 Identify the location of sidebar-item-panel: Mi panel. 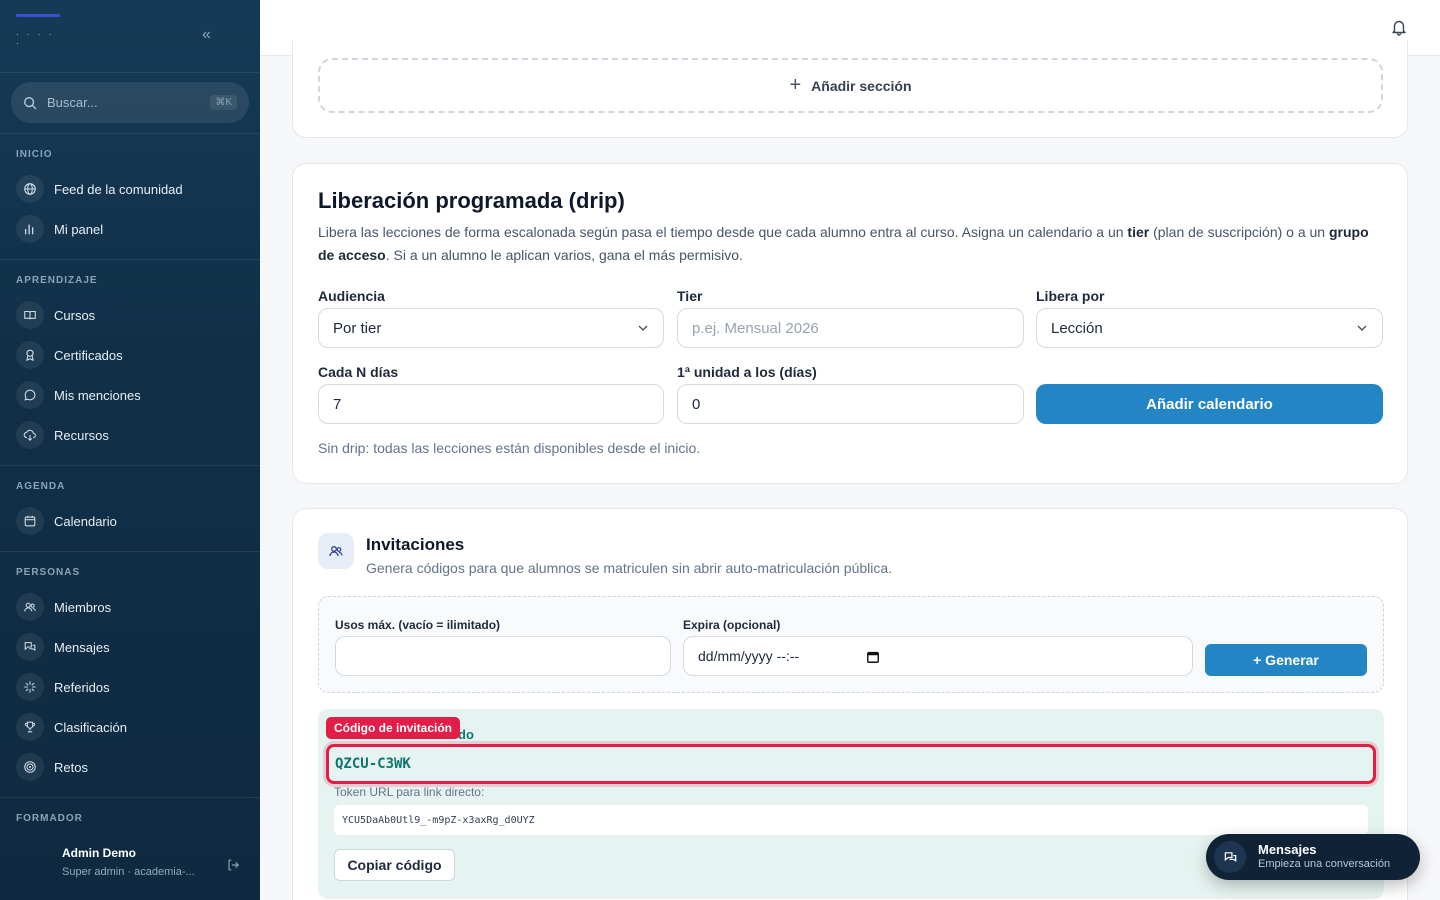
(131, 229).